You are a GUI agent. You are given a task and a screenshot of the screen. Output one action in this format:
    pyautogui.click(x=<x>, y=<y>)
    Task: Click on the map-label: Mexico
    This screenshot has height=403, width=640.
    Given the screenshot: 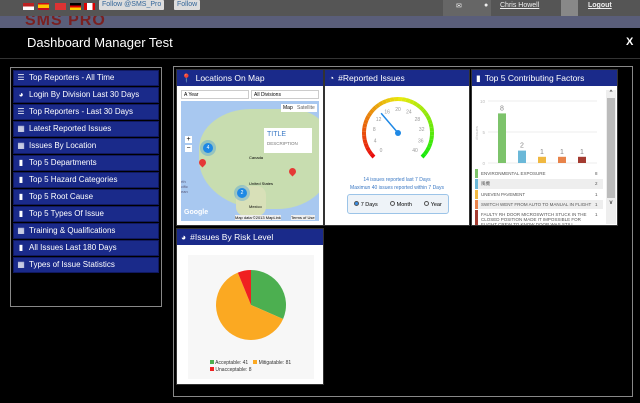 What is the action you would take?
    pyautogui.click(x=255, y=206)
    